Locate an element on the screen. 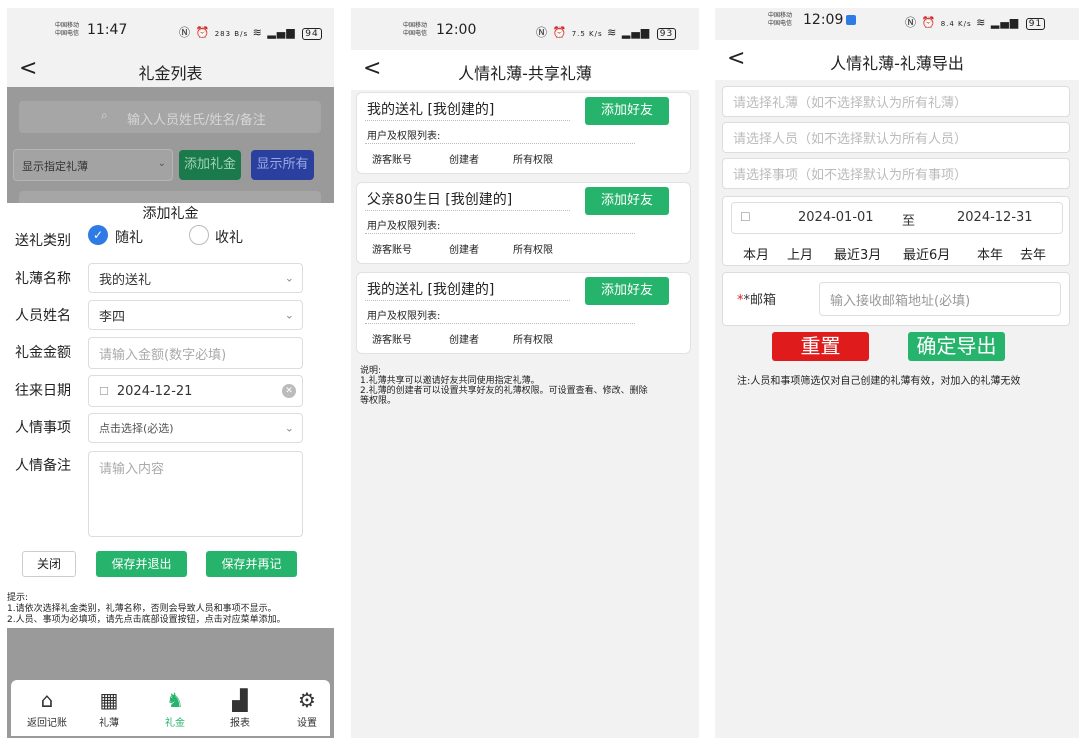  search-placeholder: 输入人员姓氏/姓名/备注 is located at coordinates (196, 120).